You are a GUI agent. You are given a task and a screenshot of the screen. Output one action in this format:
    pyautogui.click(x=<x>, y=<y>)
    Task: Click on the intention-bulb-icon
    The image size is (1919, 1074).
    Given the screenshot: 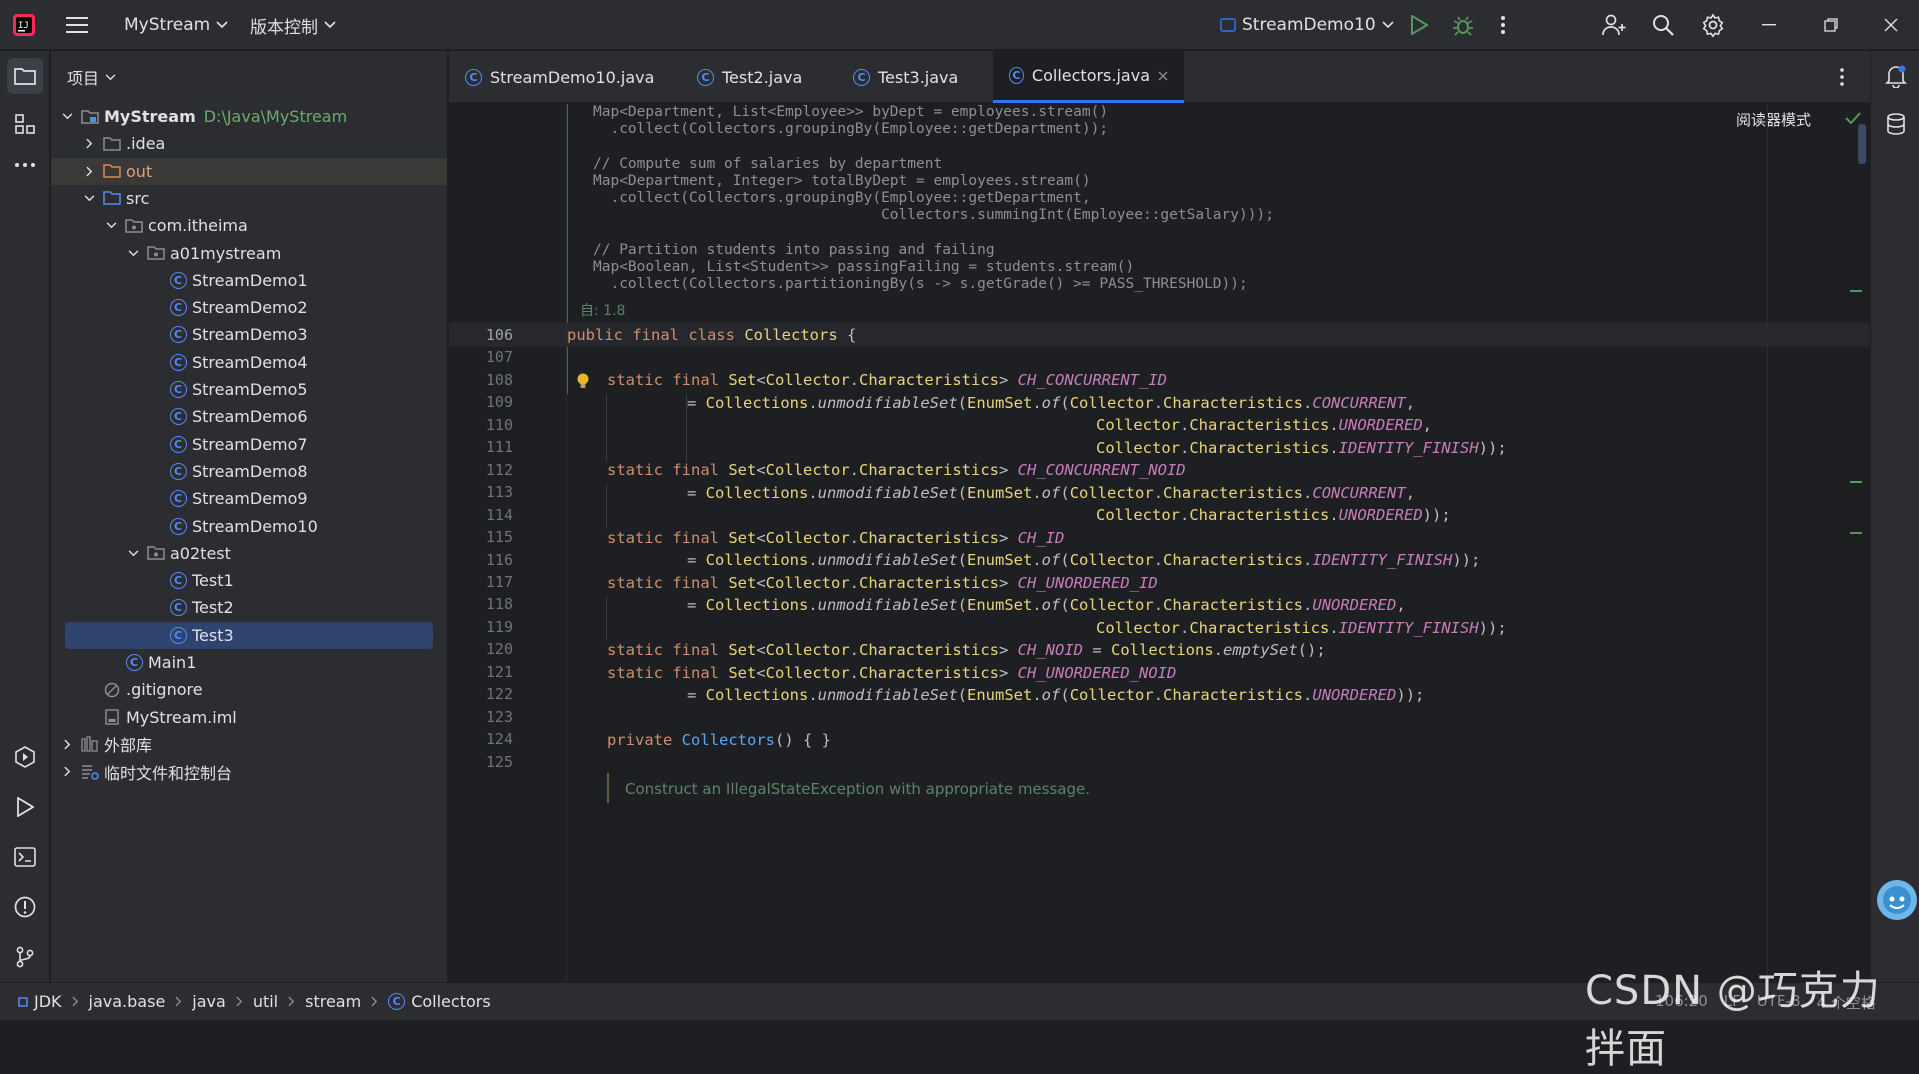 What is the action you would take?
    pyautogui.click(x=583, y=381)
    